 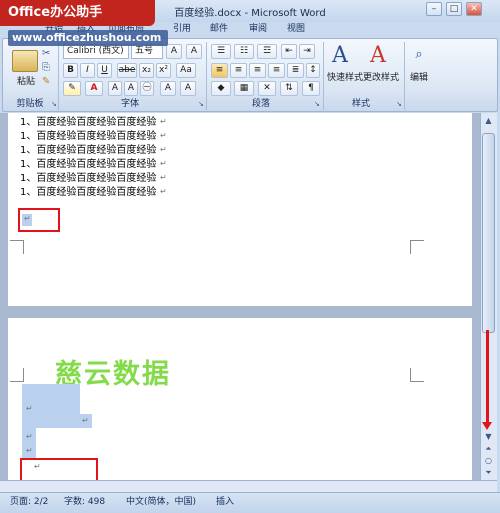 I want to click on numbering-icon: ☷, so click(x=244, y=51).